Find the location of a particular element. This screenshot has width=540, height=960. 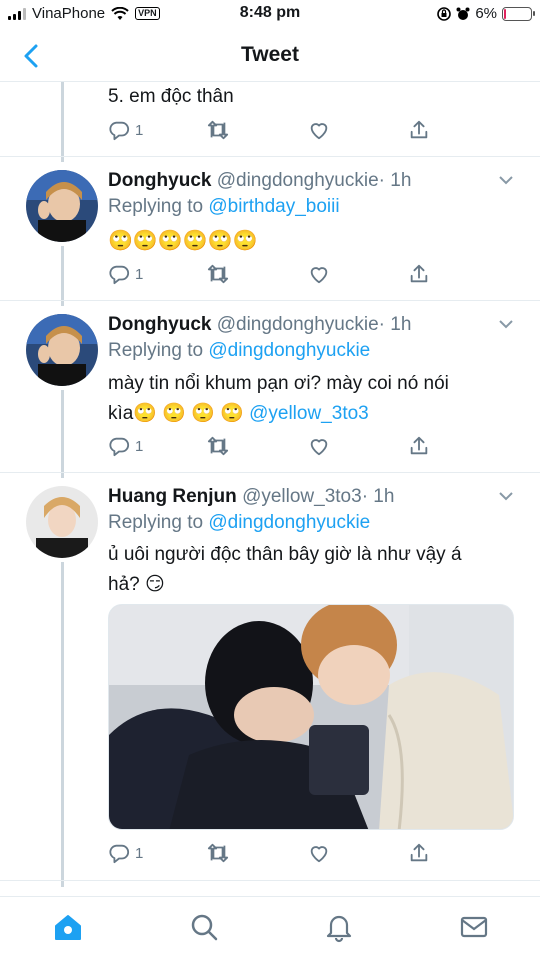

search-icon is located at coordinates (204, 927).